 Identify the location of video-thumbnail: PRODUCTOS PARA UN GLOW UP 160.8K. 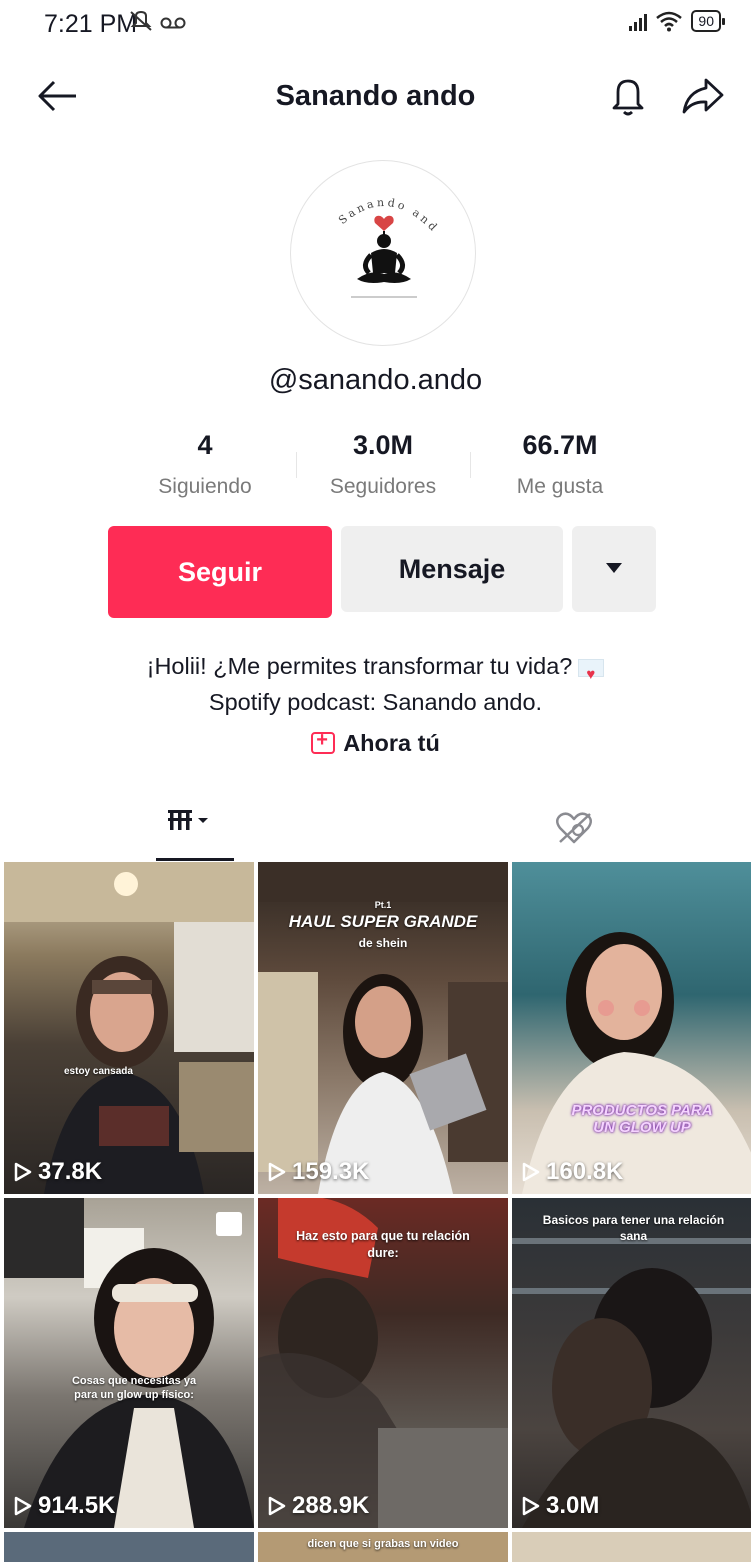
(631, 1028).